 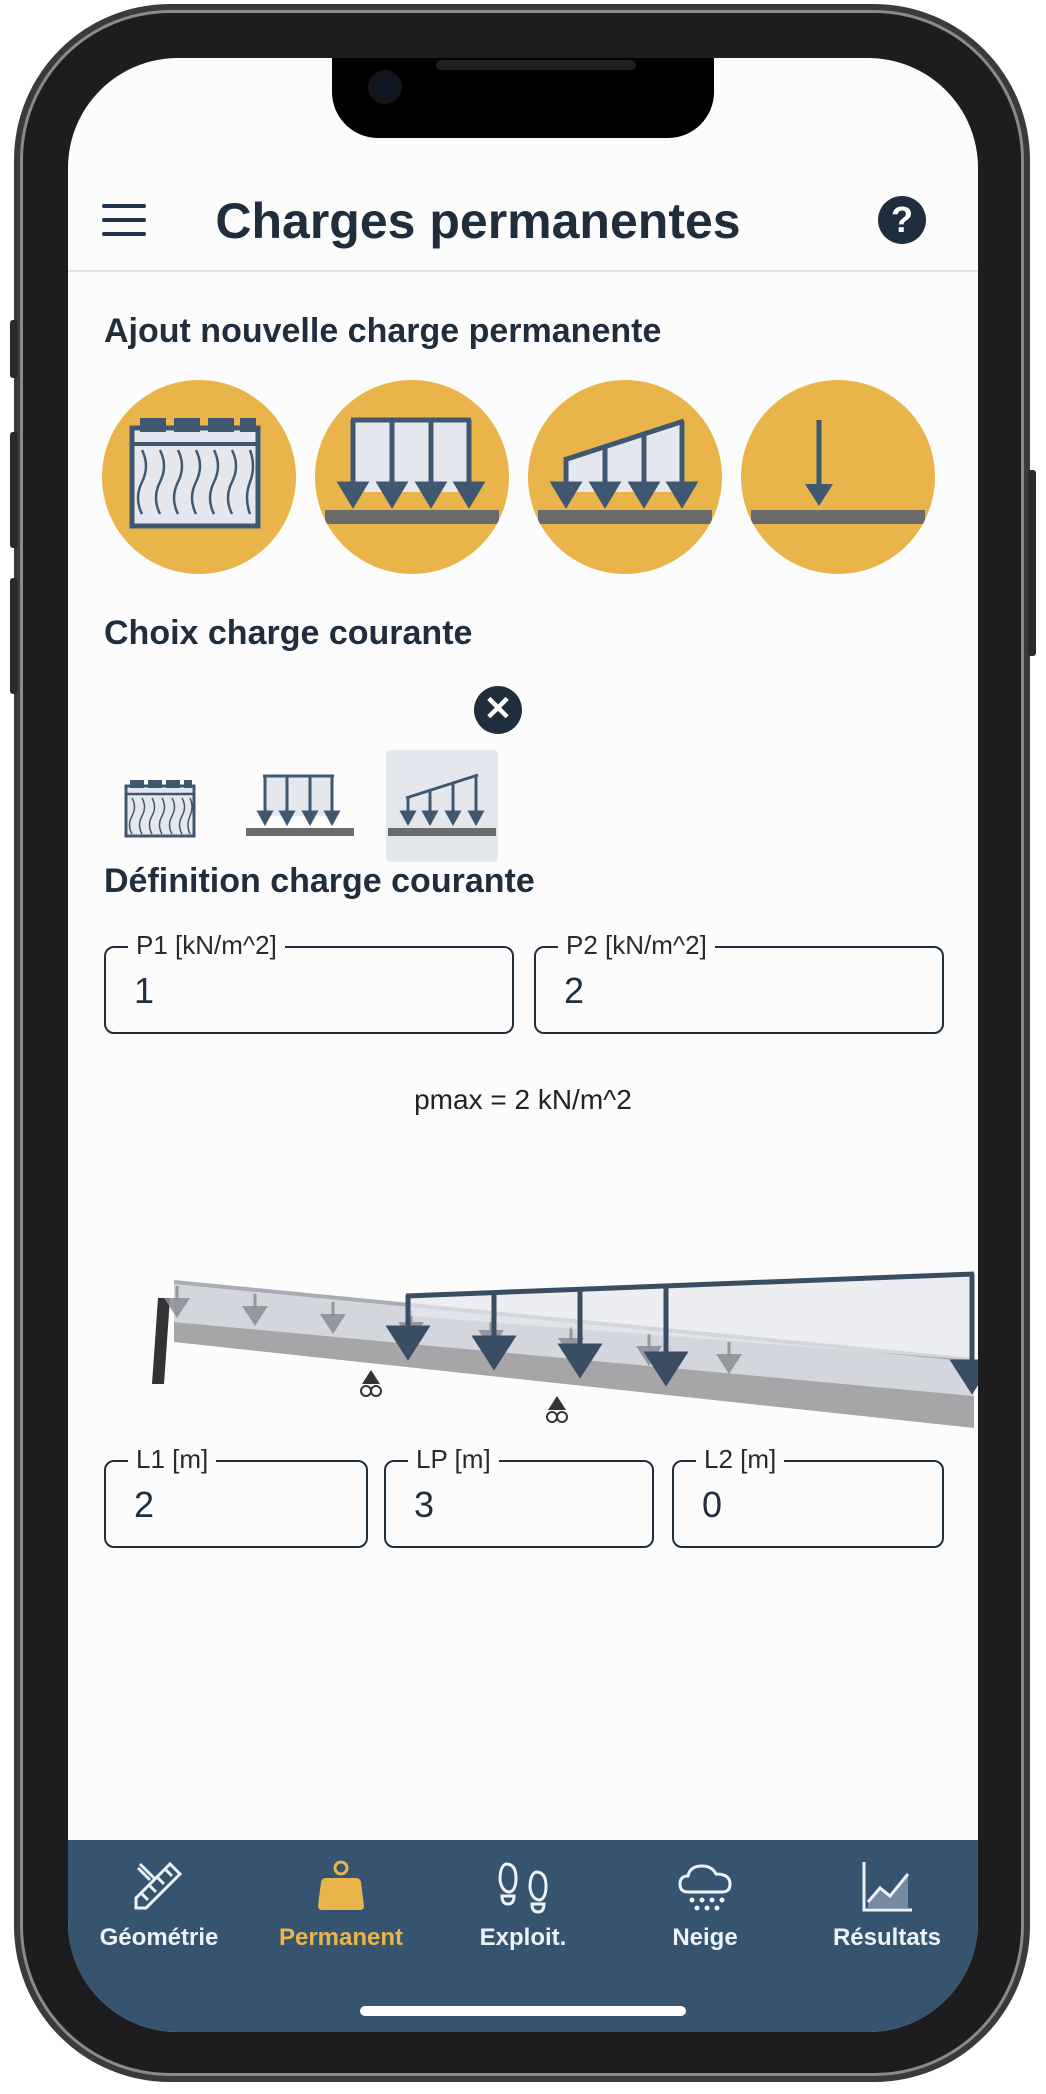 What do you see at coordinates (383, 331) in the screenshot?
I see `section-add-new: Ajout nouvelle charge permanente` at bounding box center [383, 331].